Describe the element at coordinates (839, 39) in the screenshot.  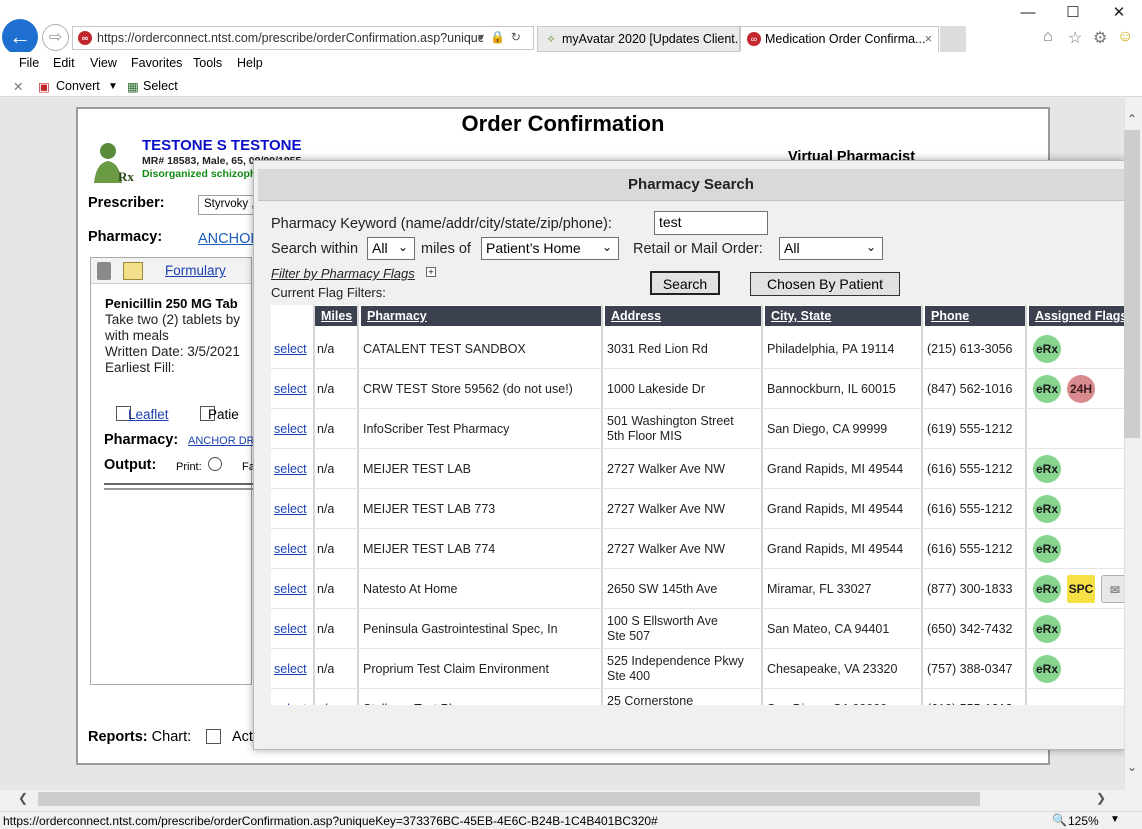
I see `tab-medication-order: ∞ Medication Order Confirma... ×` at that location.